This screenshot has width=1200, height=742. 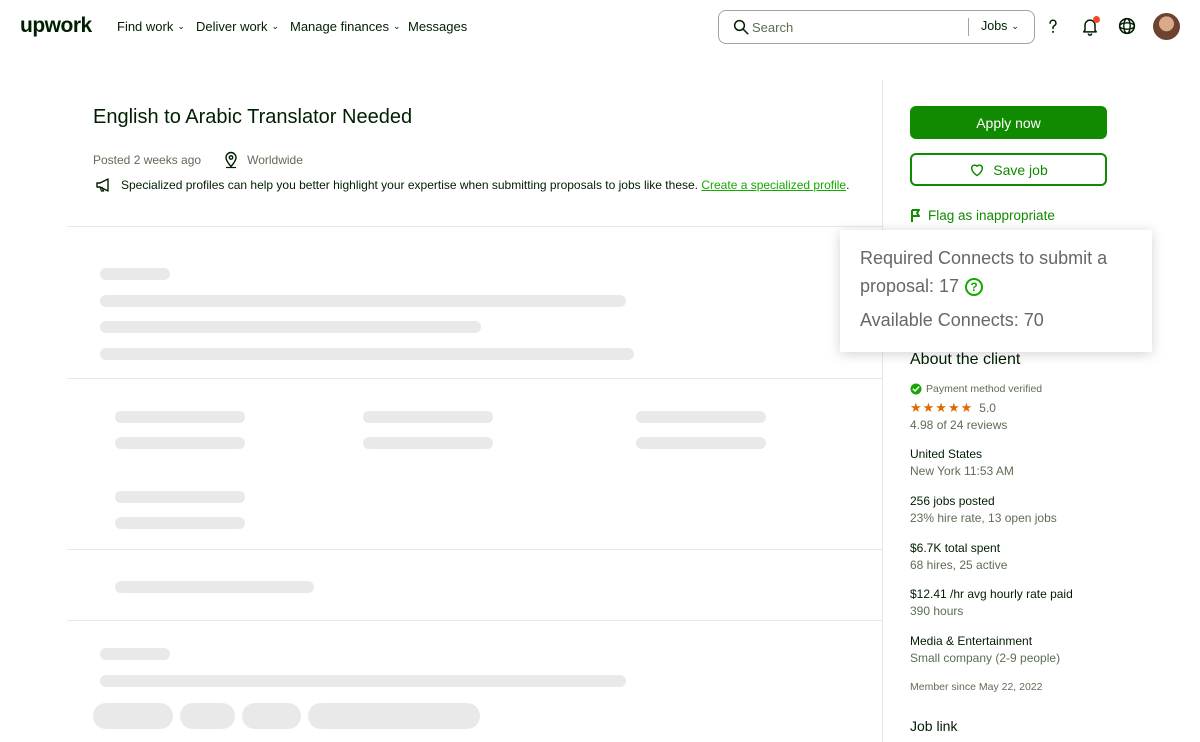 What do you see at coordinates (994, 26) in the screenshot?
I see `search-scope-label: Jobs` at bounding box center [994, 26].